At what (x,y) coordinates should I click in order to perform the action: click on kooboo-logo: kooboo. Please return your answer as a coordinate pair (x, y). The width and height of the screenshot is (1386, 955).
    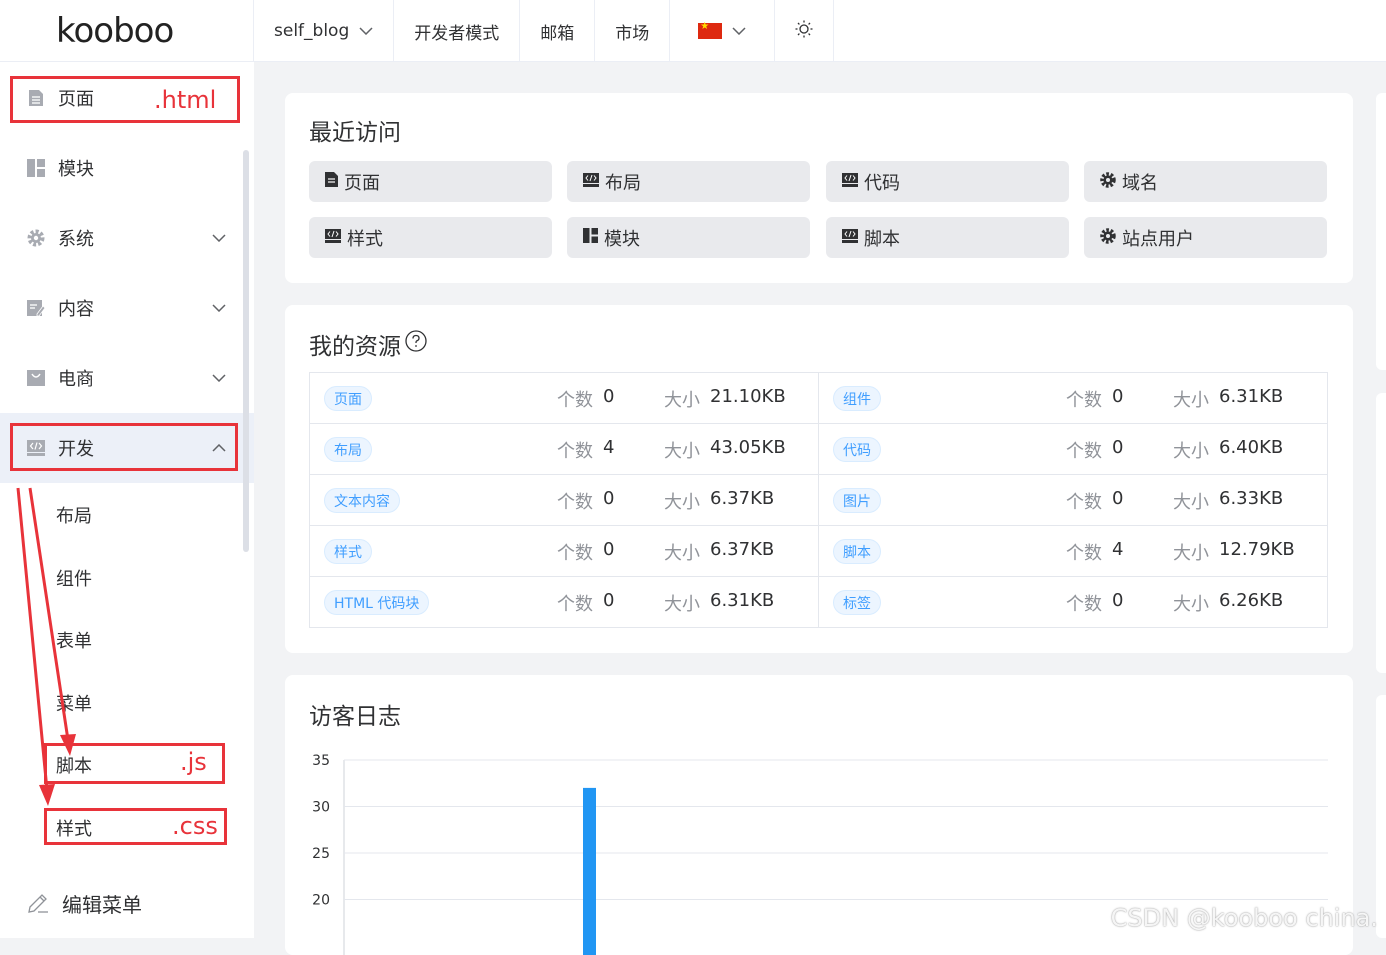
    Looking at the image, I should click on (127, 31).